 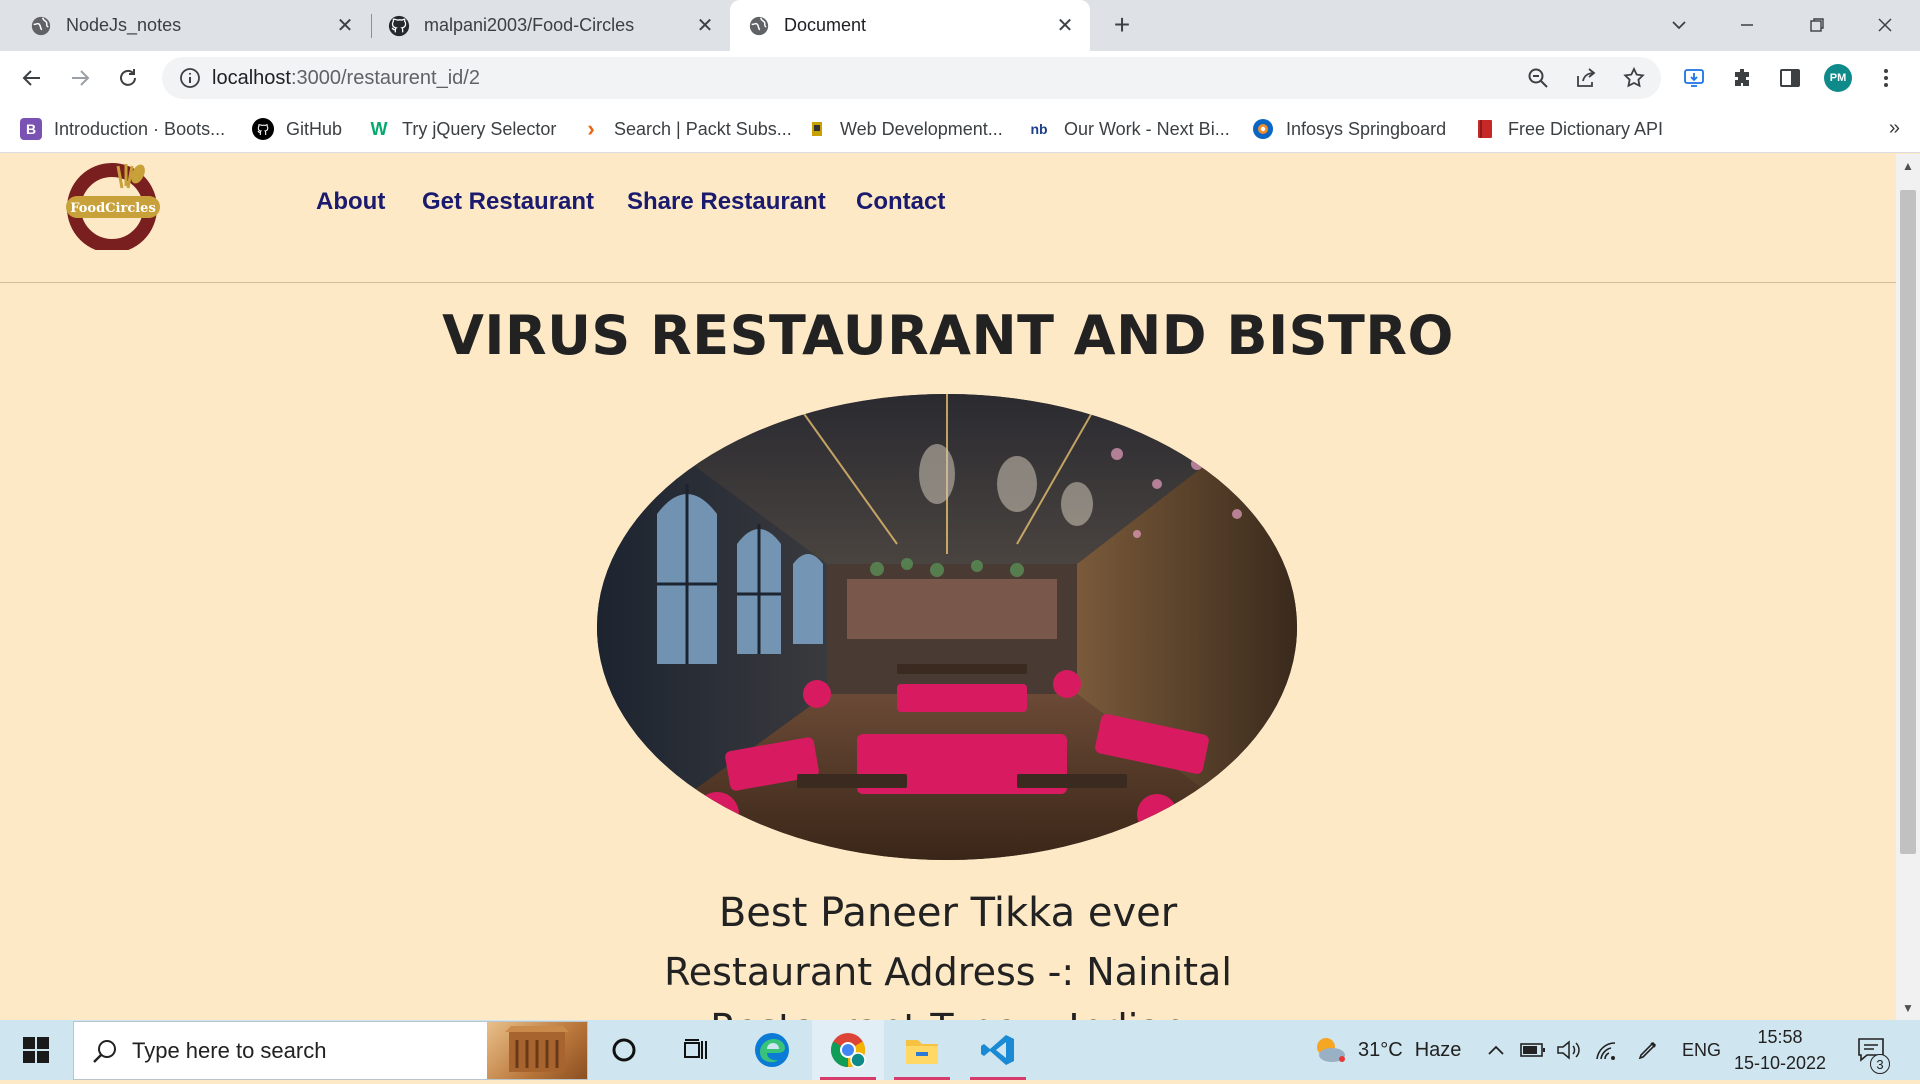 I want to click on tab-document: Document ✕, so click(x=910, y=25).